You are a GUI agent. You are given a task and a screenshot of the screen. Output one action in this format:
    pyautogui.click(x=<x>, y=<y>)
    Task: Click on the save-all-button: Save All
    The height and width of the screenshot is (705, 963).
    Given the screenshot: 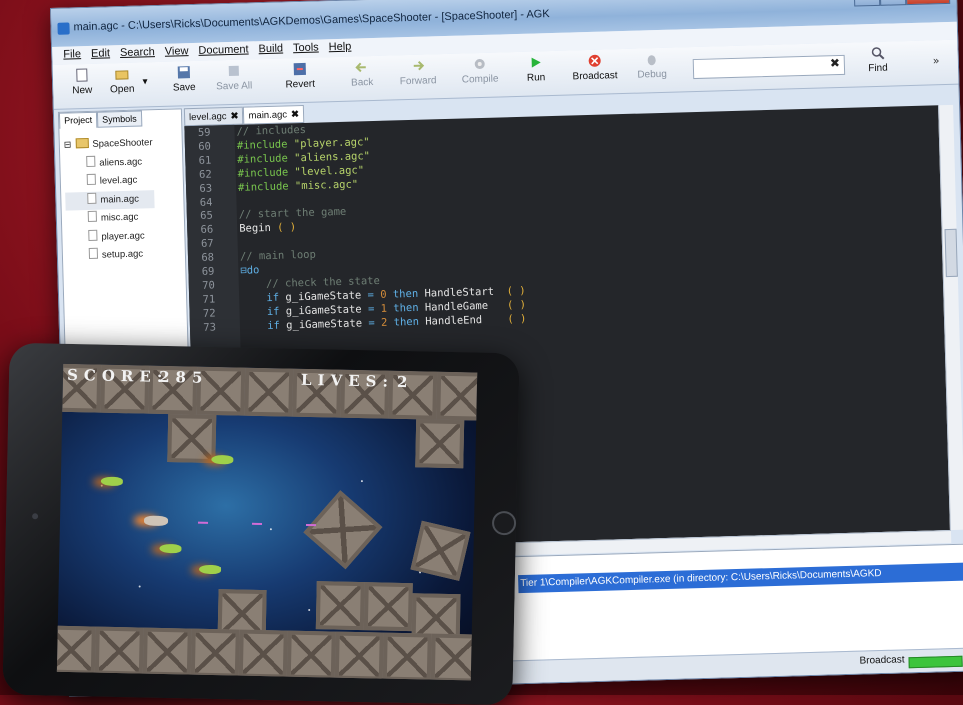 What is the action you would take?
    pyautogui.click(x=234, y=77)
    